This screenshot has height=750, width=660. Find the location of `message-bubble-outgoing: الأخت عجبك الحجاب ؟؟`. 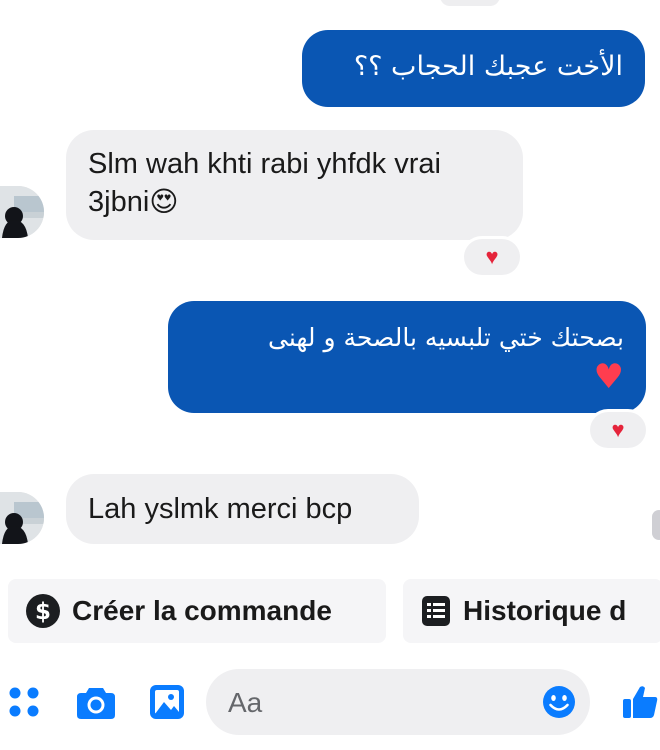

message-bubble-outgoing: الأخت عجبك الحجاب ؟؟ is located at coordinates (473, 68).